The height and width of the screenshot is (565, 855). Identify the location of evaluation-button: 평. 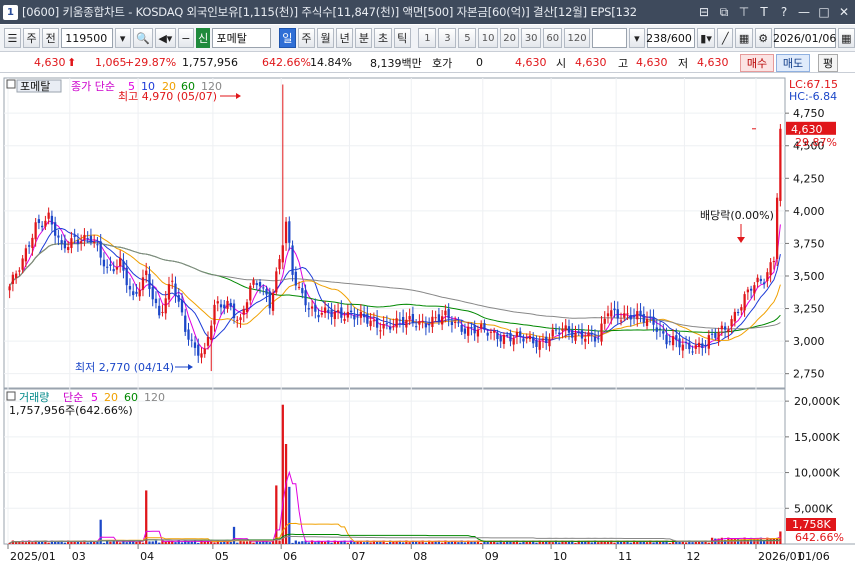
(828, 63).